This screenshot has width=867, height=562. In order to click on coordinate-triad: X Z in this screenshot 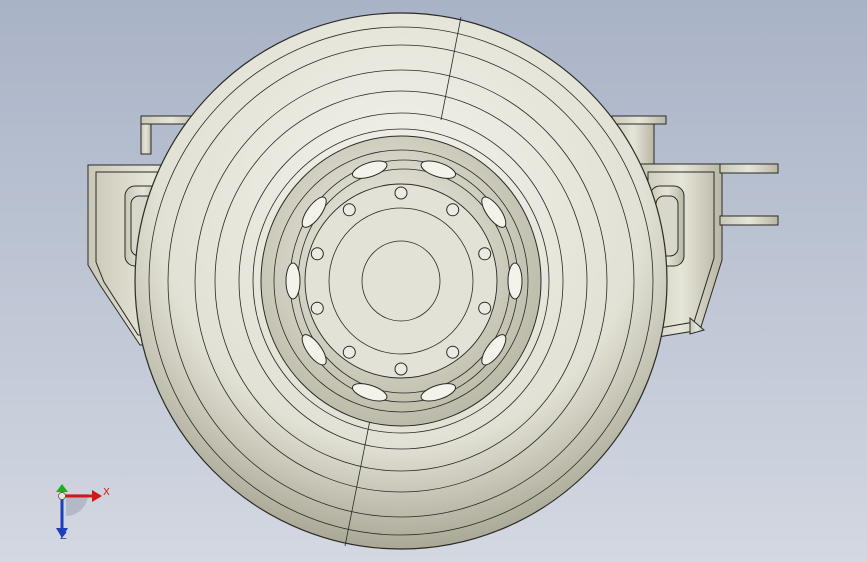, I will do `click(80, 515)`.